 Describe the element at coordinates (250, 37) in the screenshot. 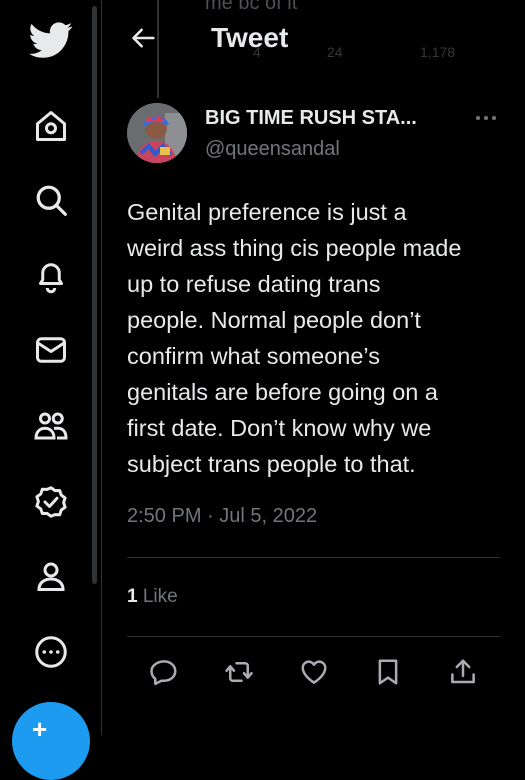

I see `page-title: Tweet` at that location.